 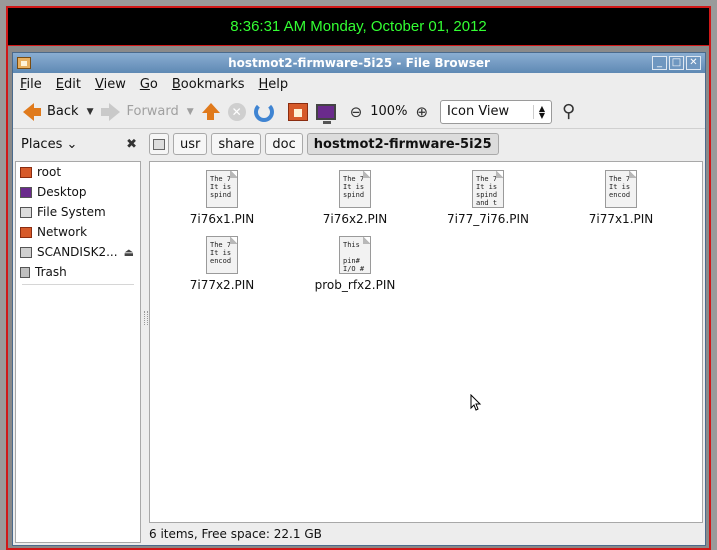 What do you see at coordinates (25, 272) in the screenshot?
I see `trash-icon` at bounding box center [25, 272].